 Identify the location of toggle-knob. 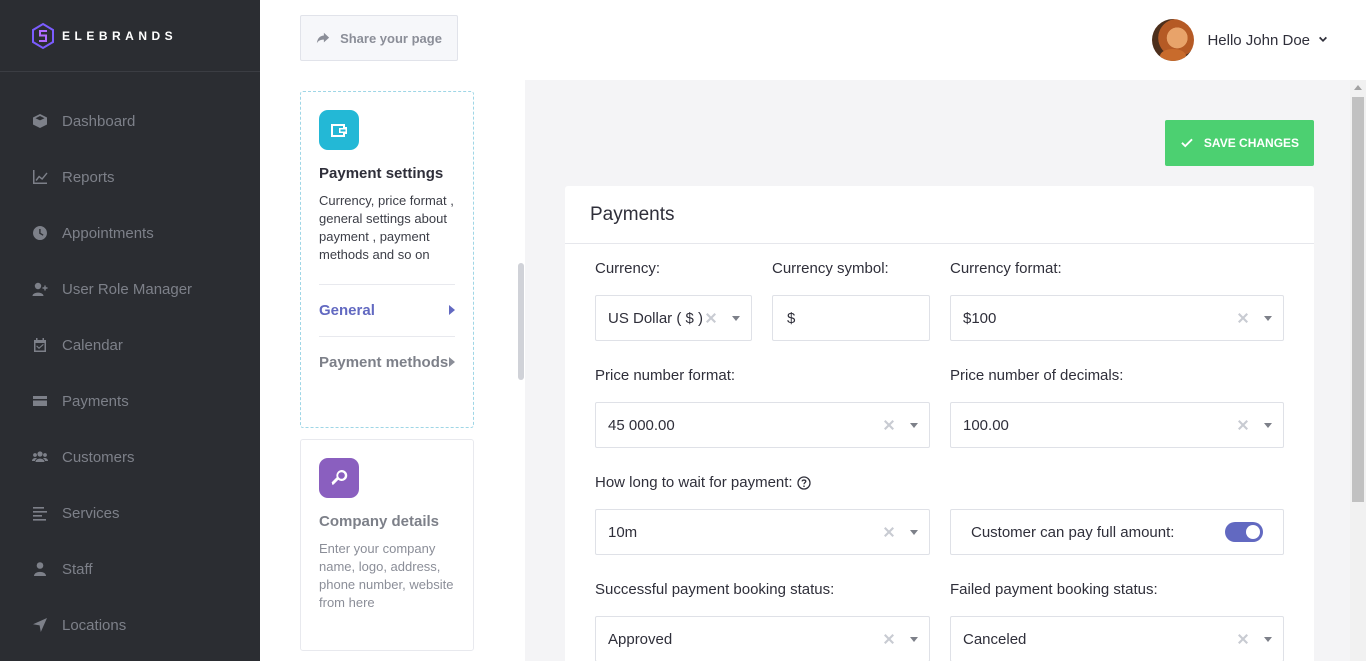
(1253, 532).